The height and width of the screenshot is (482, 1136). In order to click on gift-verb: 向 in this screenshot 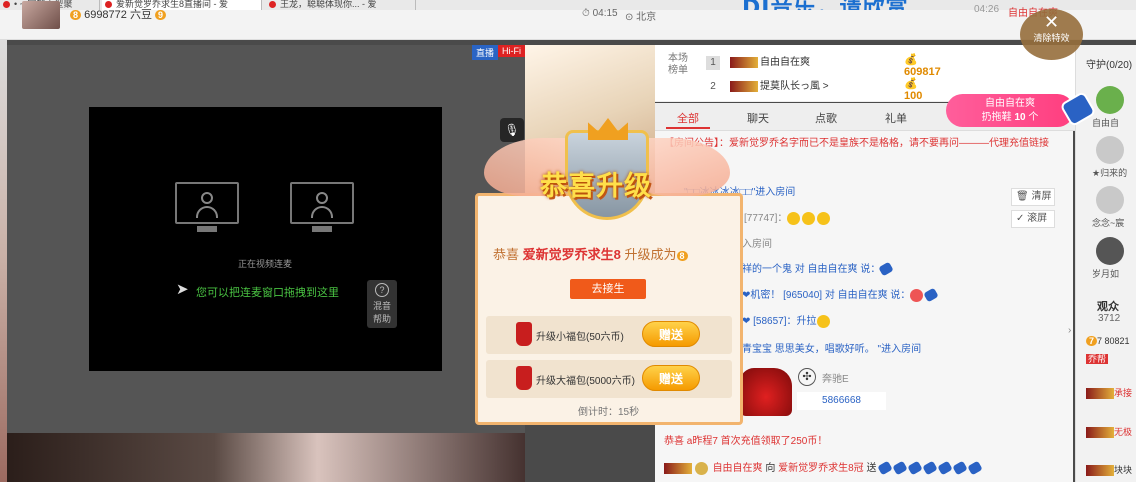, I will do `click(770, 468)`.